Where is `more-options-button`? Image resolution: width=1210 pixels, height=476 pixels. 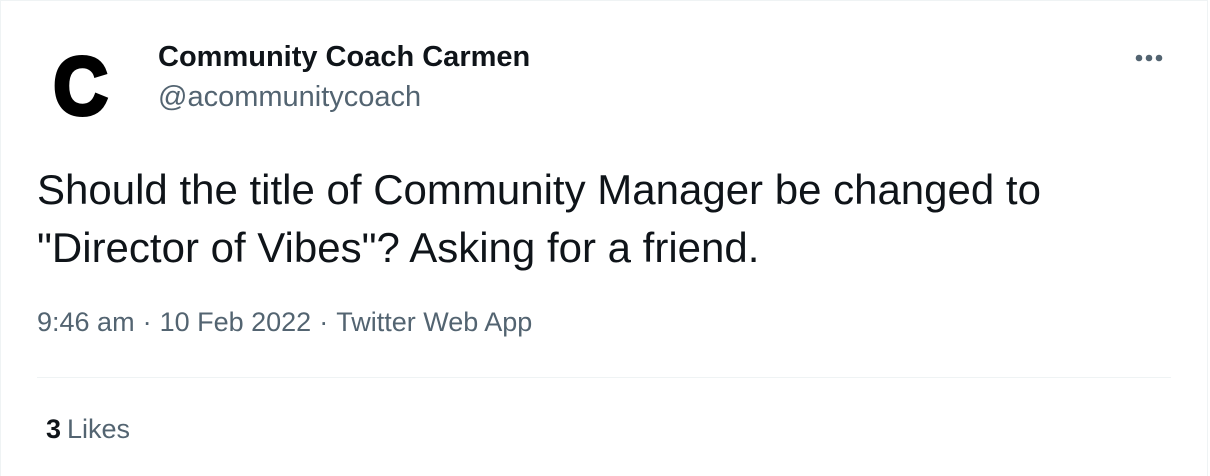
more-options-button is located at coordinates (1149, 58).